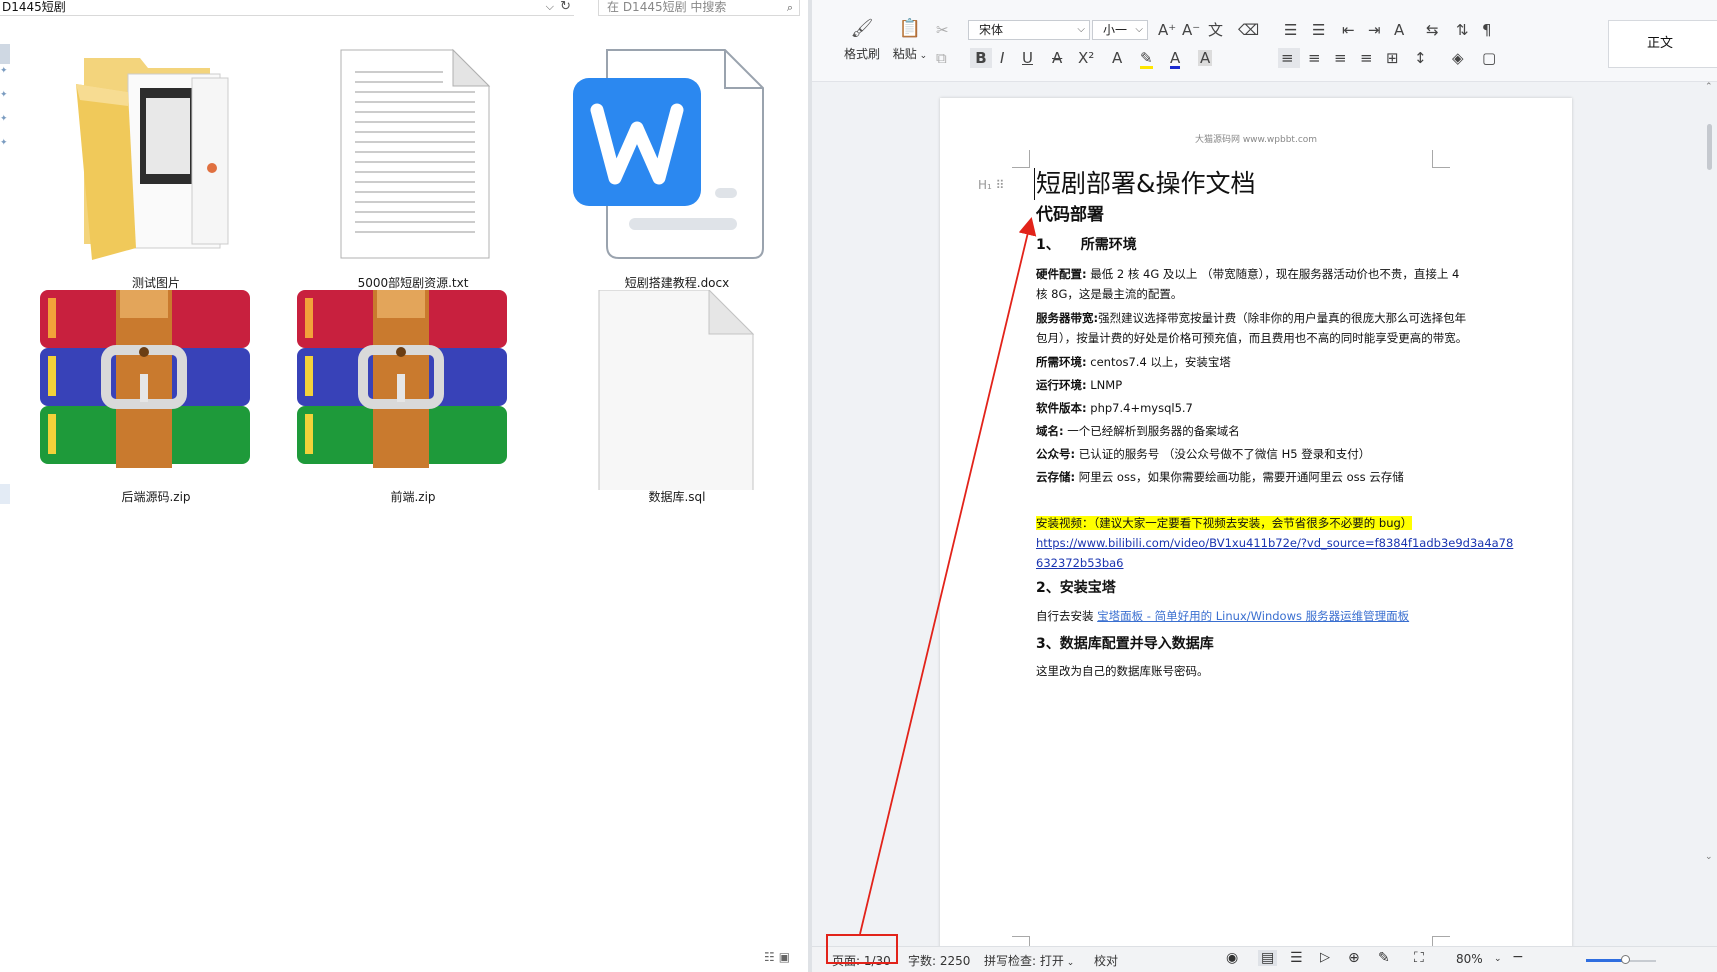  Describe the element at coordinates (677, 283) in the screenshot. I see `file-name: 短剧搭建教程.docx` at that location.